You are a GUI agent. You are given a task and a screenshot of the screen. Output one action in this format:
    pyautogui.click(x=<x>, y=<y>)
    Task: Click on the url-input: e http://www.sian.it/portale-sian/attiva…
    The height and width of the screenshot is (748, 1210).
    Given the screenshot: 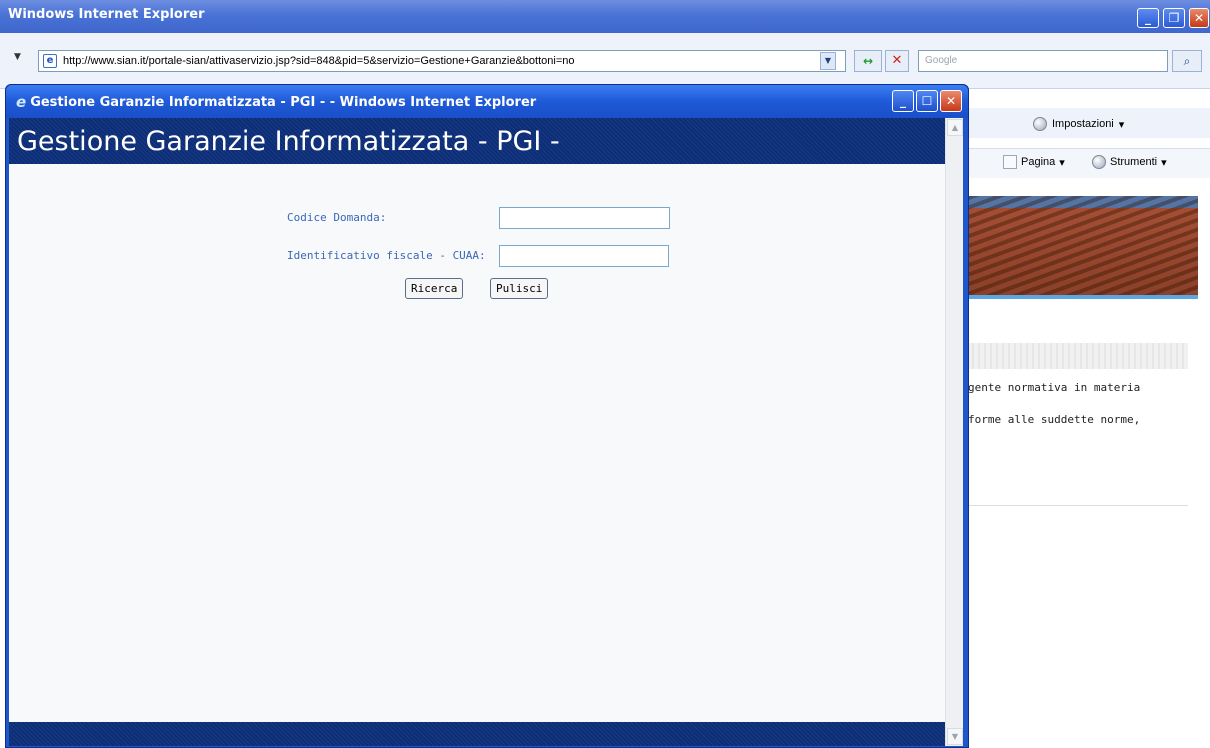 What is the action you would take?
    pyautogui.click(x=442, y=61)
    